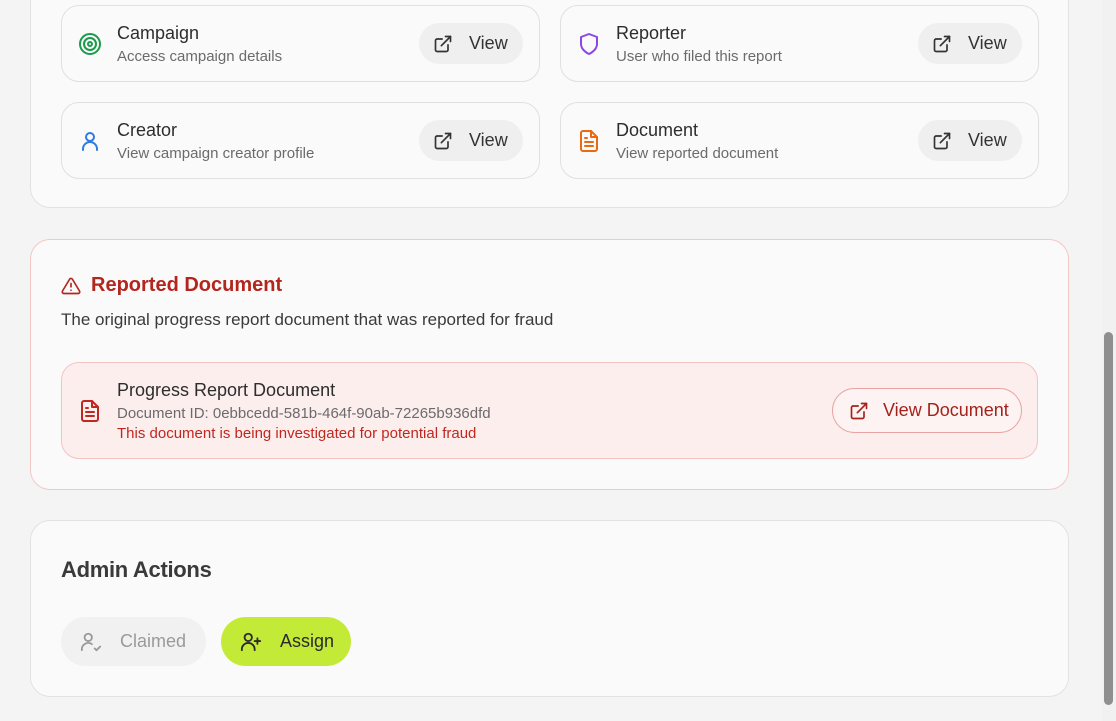 This screenshot has width=1116, height=721. What do you see at coordinates (657, 130) in the screenshot?
I see `document-title: Document` at bounding box center [657, 130].